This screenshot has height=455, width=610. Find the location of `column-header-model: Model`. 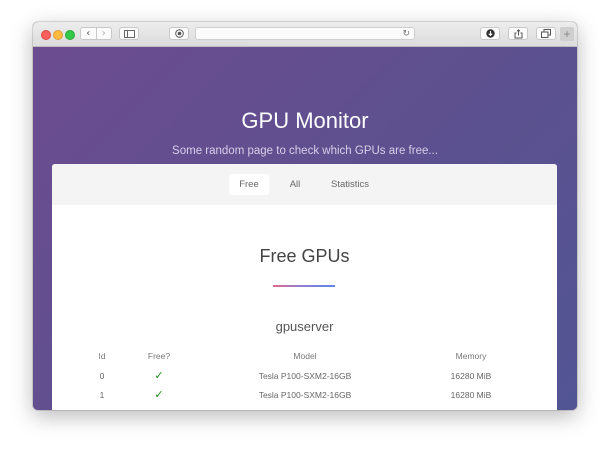

column-header-model: Model is located at coordinates (305, 356).